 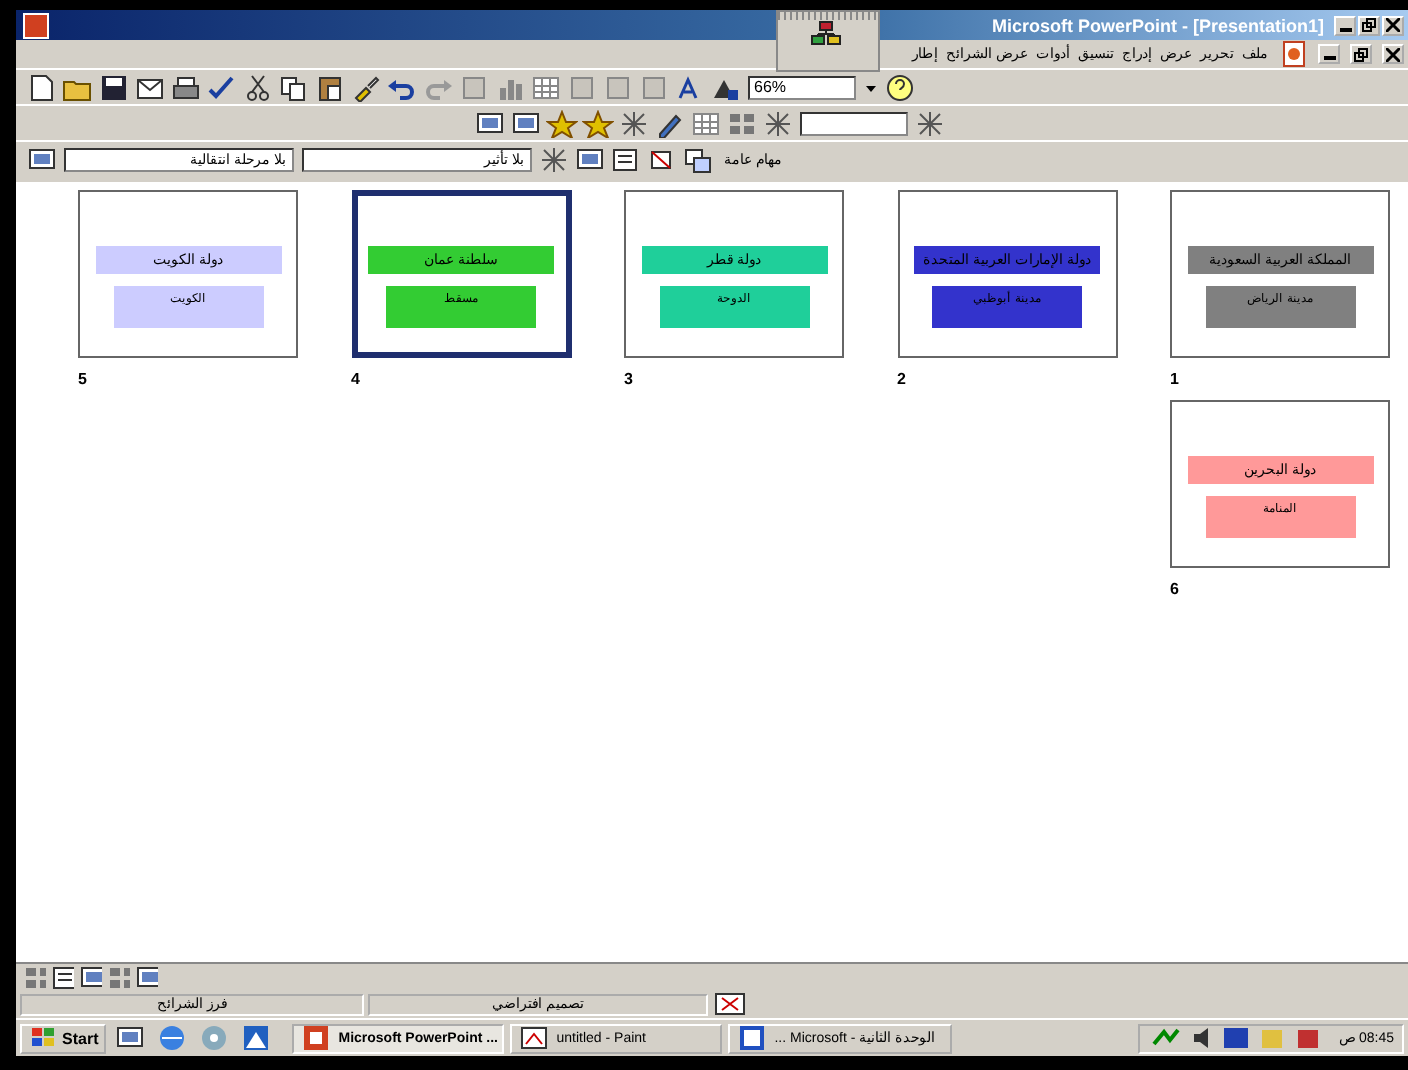 What do you see at coordinates (355, 379) in the screenshot?
I see `slide-number: 4` at bounding box center [355, 379].